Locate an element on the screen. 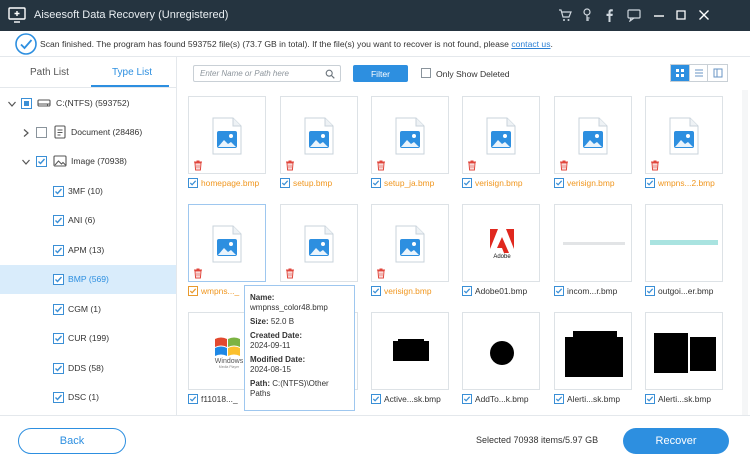  tree-item-label: ANI (6) is located at coordinates (82, 220).